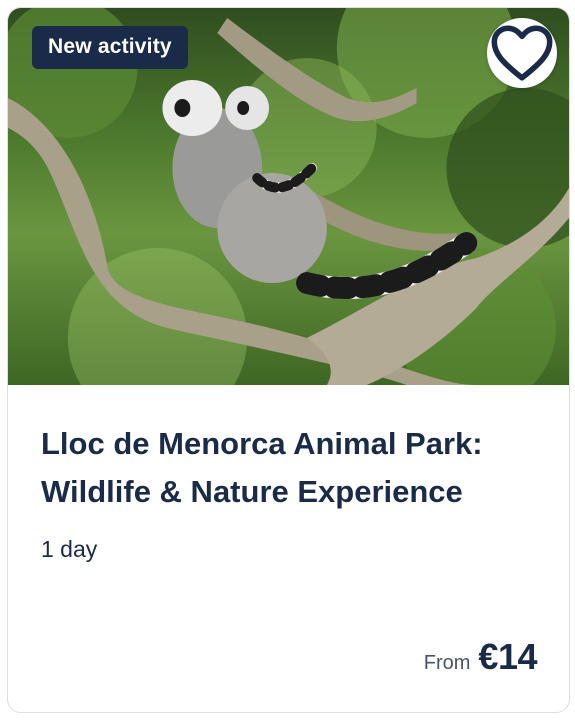 This screenshot has width=575, height=722. I want to click on heart-outline-icon, so click(522, 53).